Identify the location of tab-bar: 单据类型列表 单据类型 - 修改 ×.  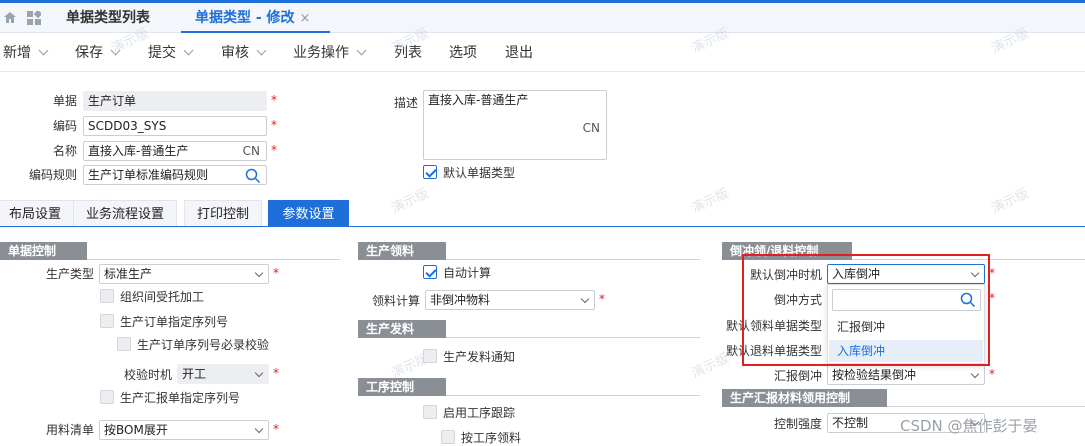
(542, 18).